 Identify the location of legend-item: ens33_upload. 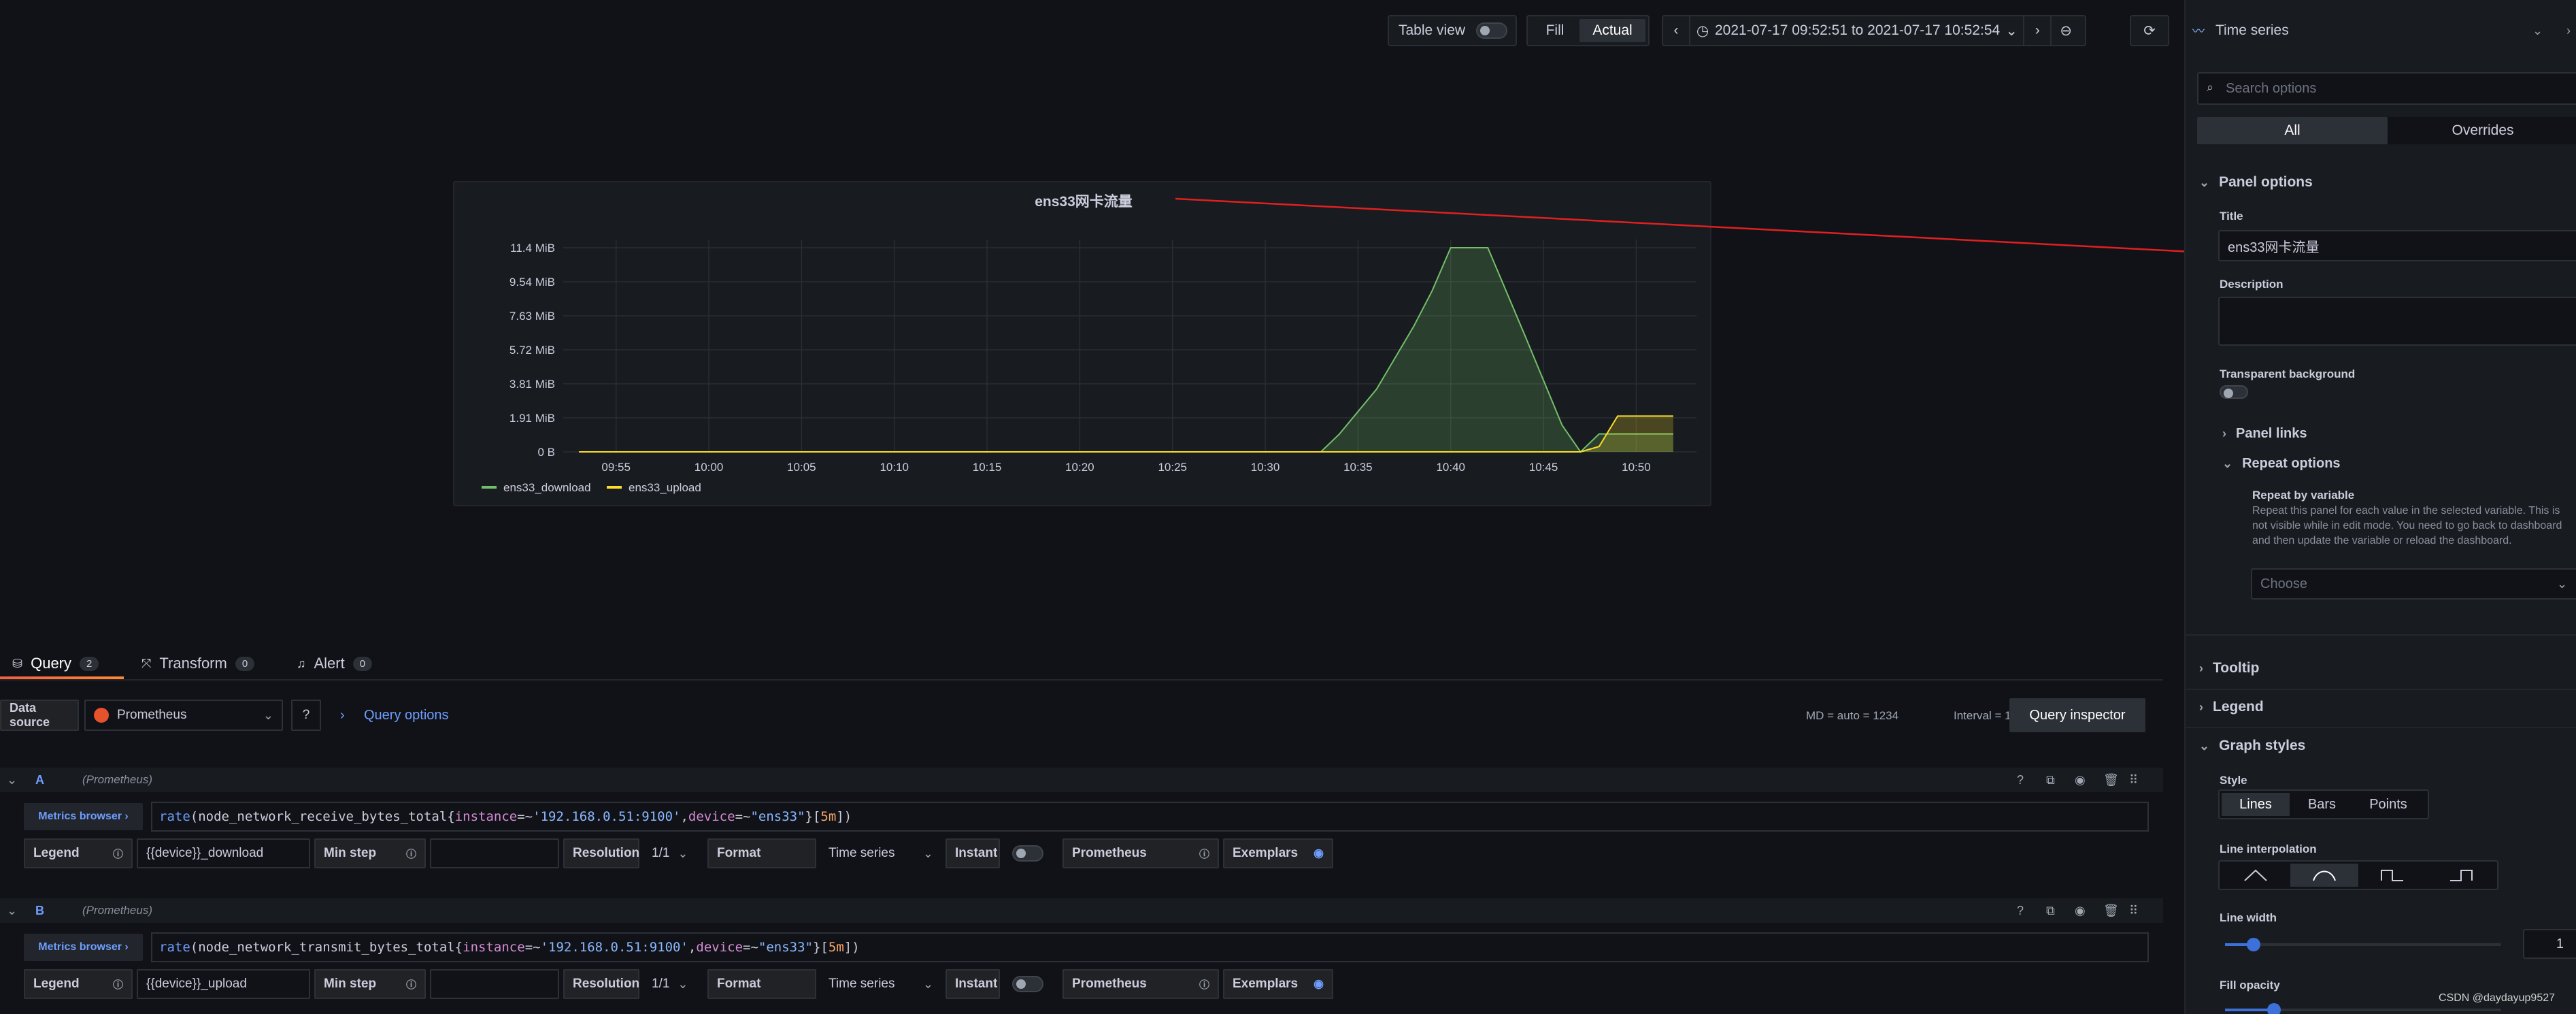
(665, 487).